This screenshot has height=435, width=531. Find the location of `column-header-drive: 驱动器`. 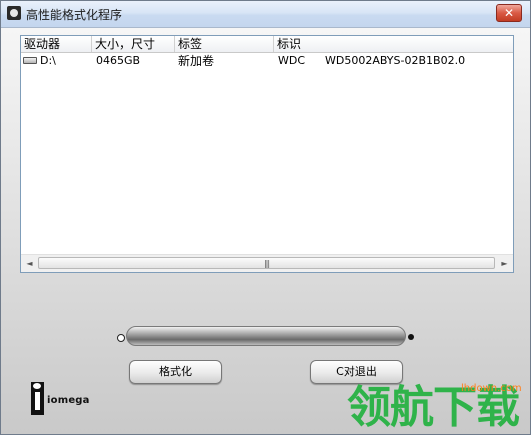

column-header-drive: 驱动器 is located at coordinates (56, 44).